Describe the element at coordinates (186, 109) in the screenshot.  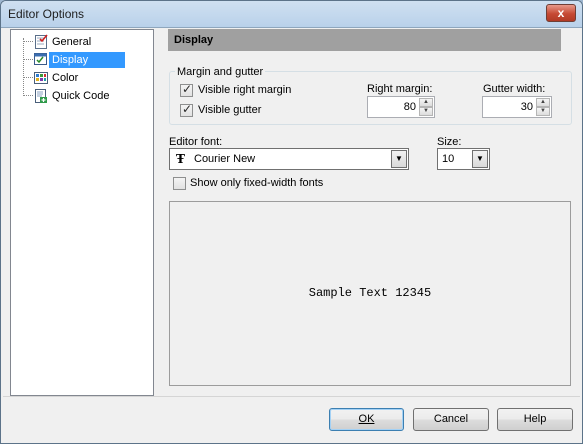
I see `visible-gutter-checkbox` at that location.